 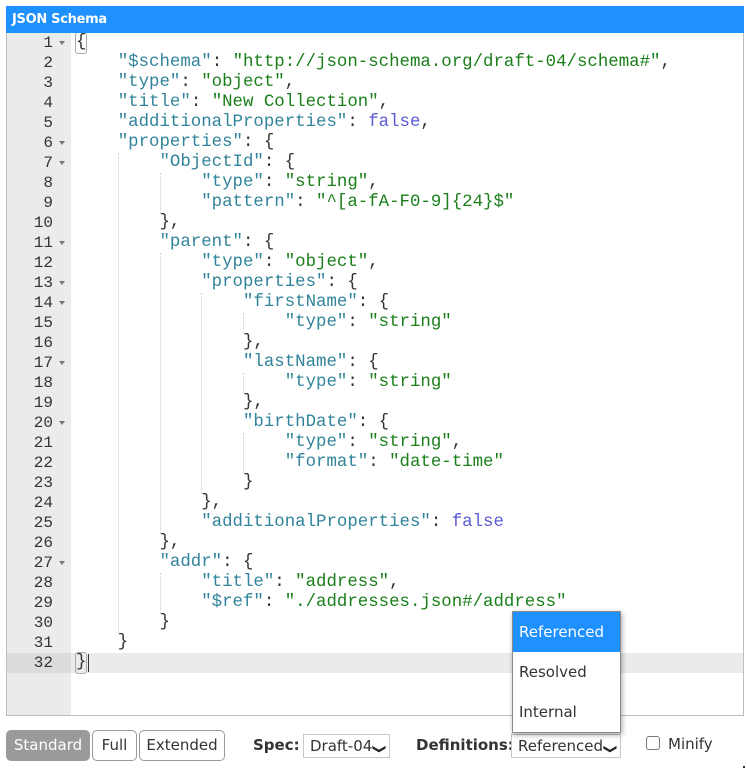 What do you see at coordinates (43, 563) in the screenshot?
I see `line-number-text: 27` at bounding box center [43, 563].